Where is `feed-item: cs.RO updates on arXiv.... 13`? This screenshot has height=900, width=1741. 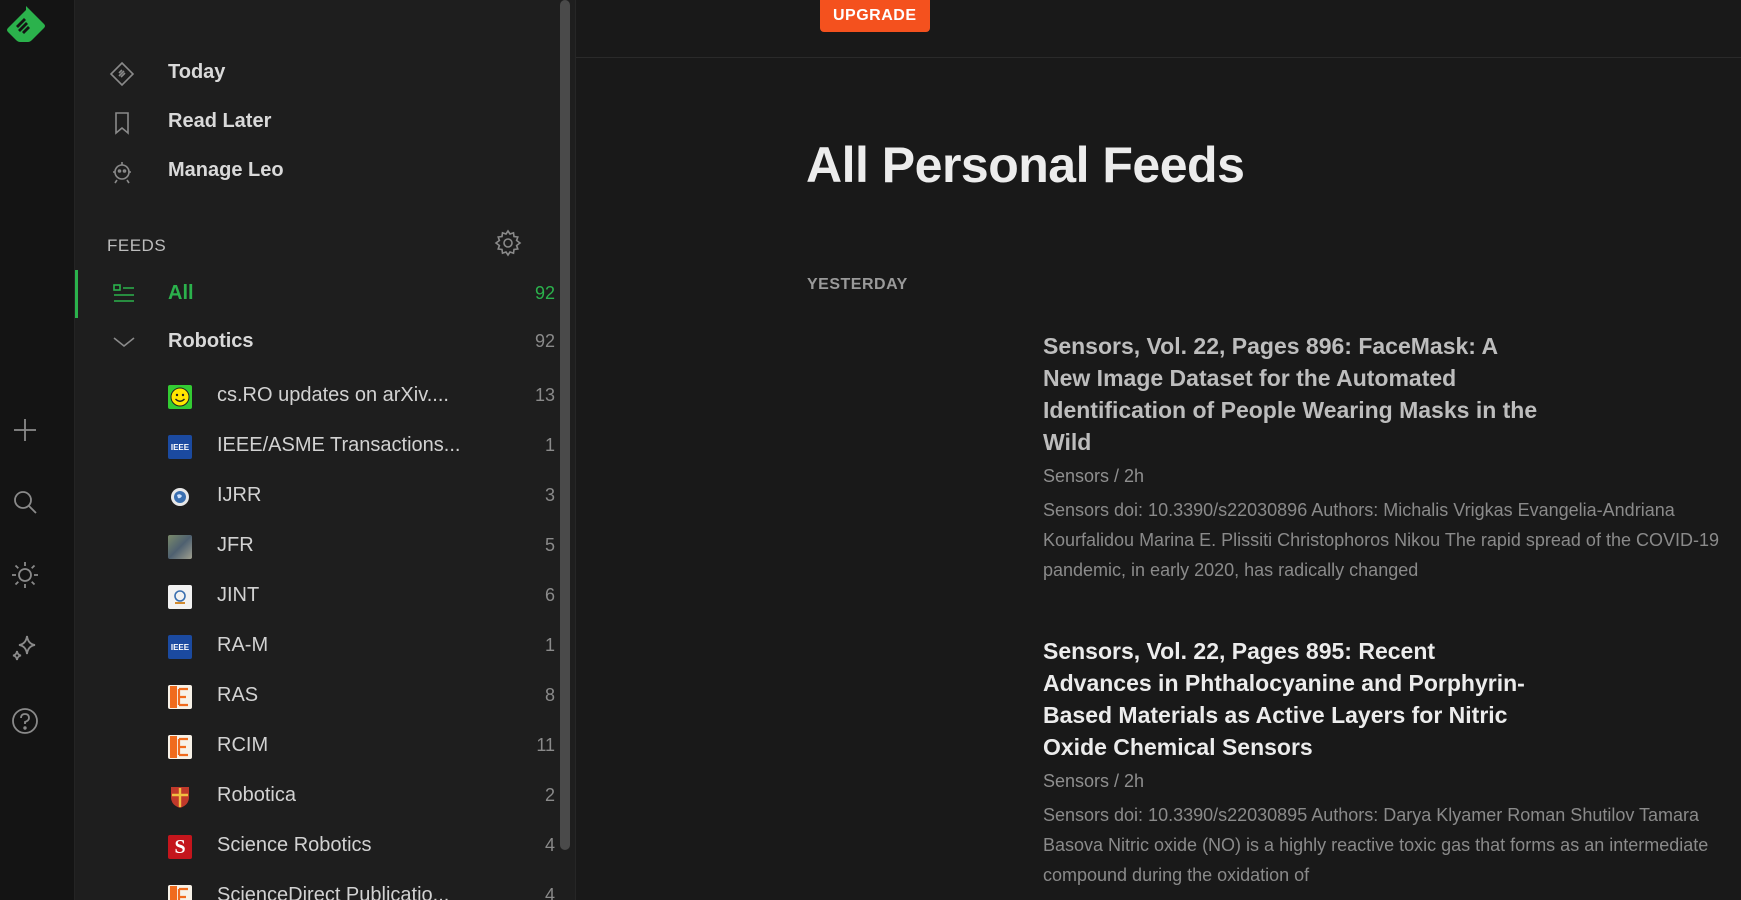 feed-item: cs.RO updates on arXiv.... 13 is located at coordinates (315, 397).